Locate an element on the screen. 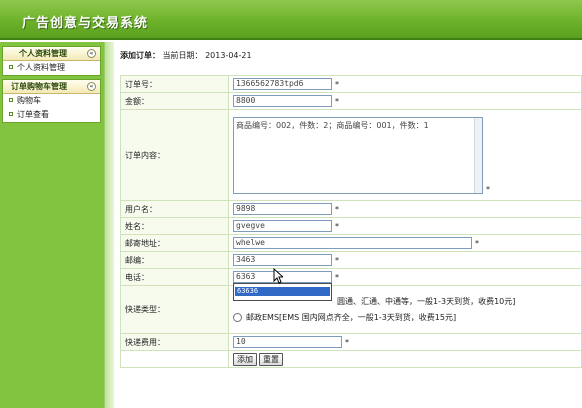 The image size is (582, 408). field-label: 订单内容： is located at coordinates (174, 155).